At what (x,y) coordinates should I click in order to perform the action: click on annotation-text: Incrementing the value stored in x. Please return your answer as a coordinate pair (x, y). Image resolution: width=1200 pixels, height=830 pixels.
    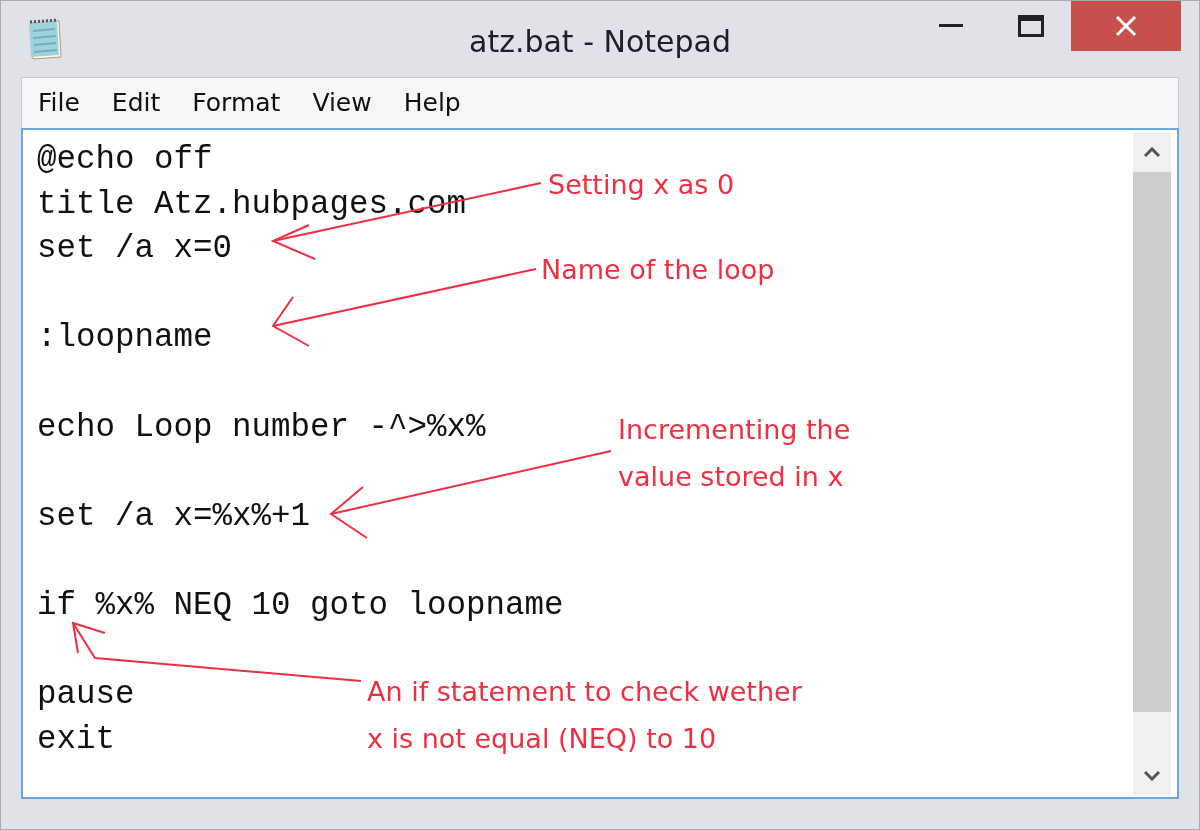
    Looking at the image, I should click on (734, 453).